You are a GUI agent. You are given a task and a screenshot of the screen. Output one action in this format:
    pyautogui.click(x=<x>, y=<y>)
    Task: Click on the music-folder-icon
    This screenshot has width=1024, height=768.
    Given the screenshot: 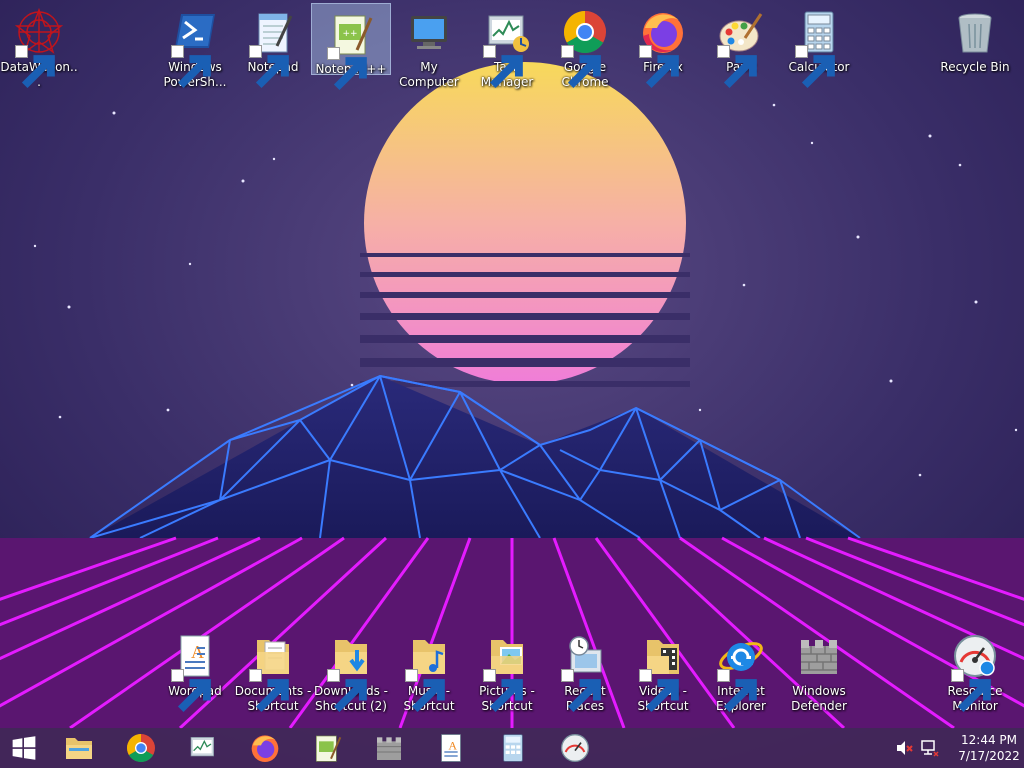 What is the action you would take?
    pyautogui.click(x=429, y=672)
    